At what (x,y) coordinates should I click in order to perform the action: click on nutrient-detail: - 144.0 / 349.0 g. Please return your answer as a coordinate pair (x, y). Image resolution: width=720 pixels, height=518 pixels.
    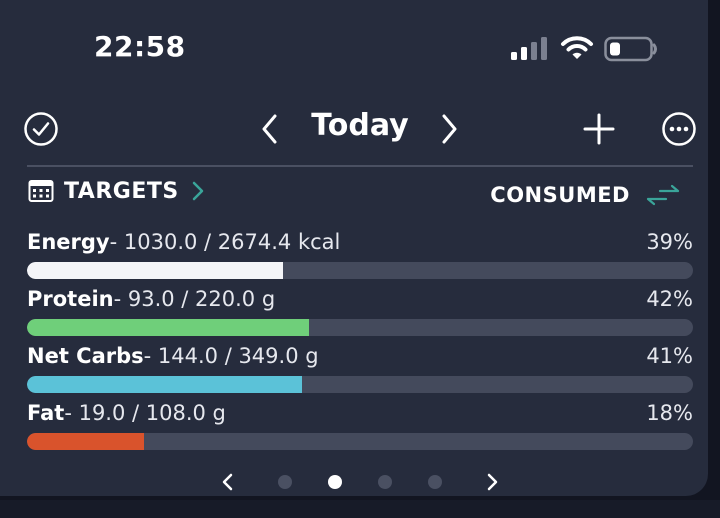
    Looking at the image, I should click on (231, 356).